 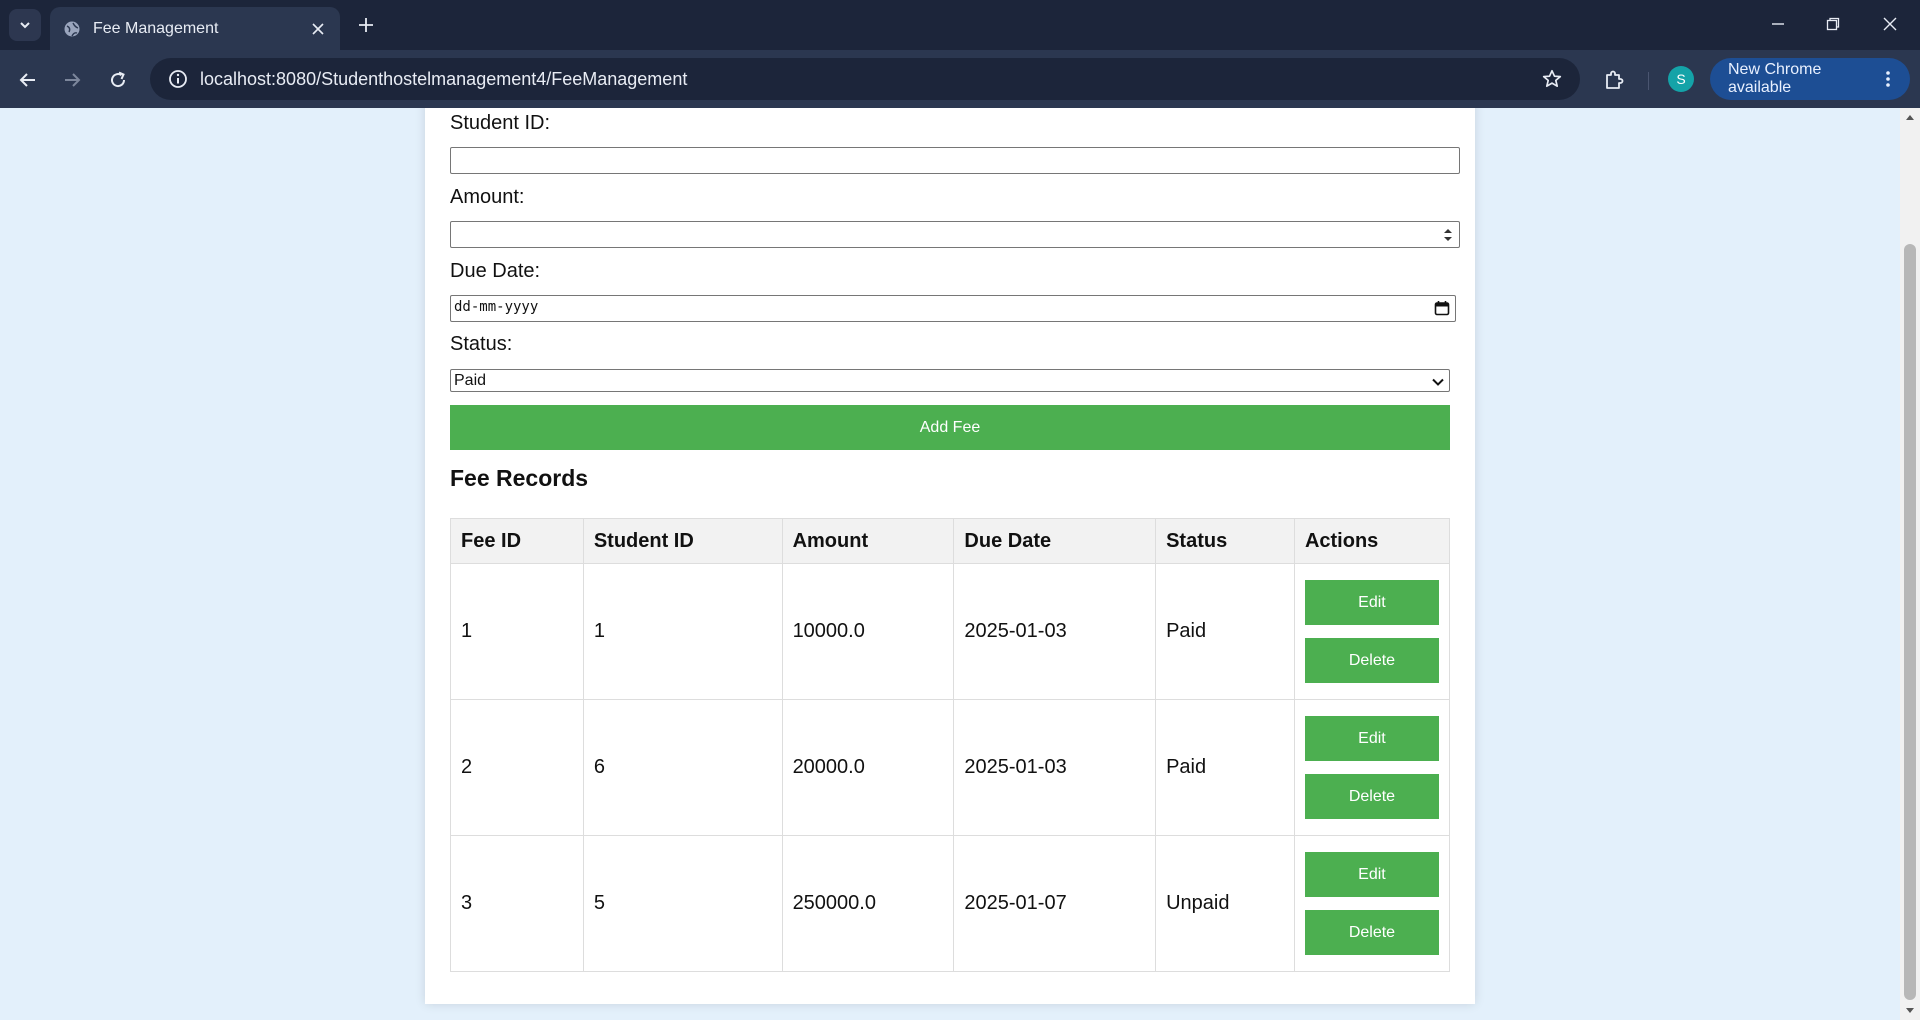 What do you see at coordinates (178, 79) in the screenshot?
I see `site-info-icon` at bounding box center [178, 79].